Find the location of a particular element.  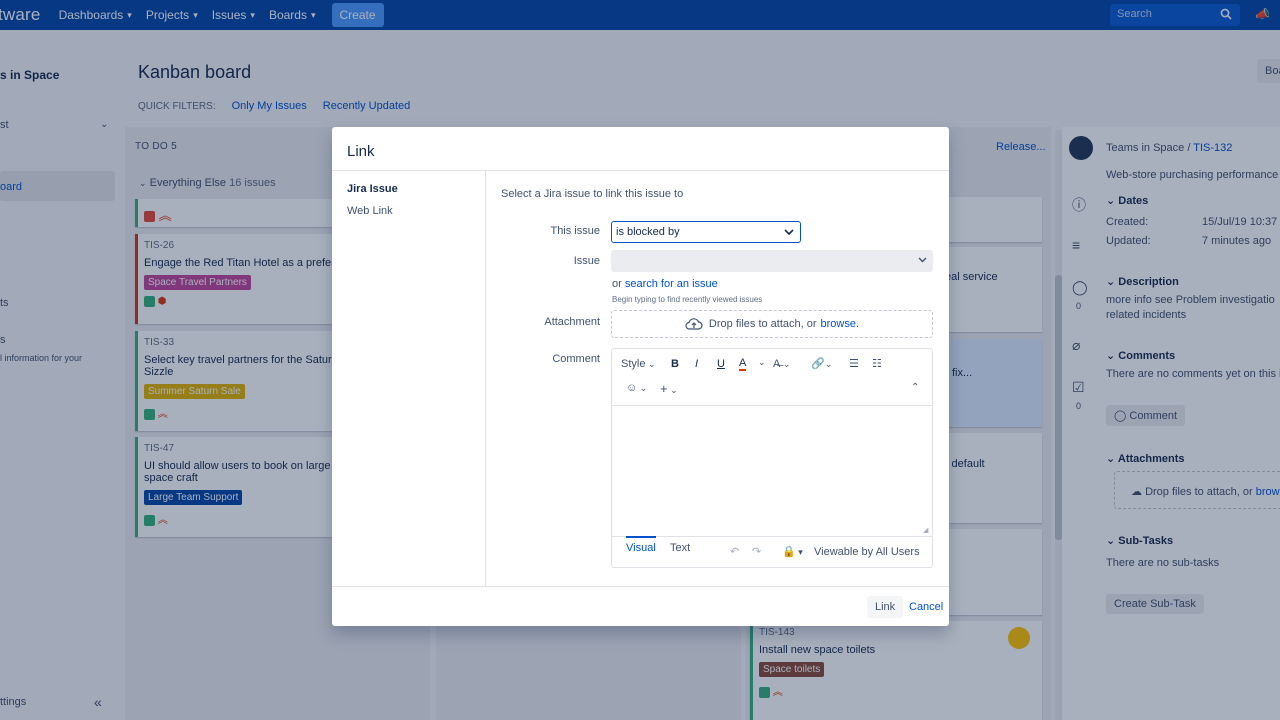

tab-visual: Visual is located at coordinates (641, 548).